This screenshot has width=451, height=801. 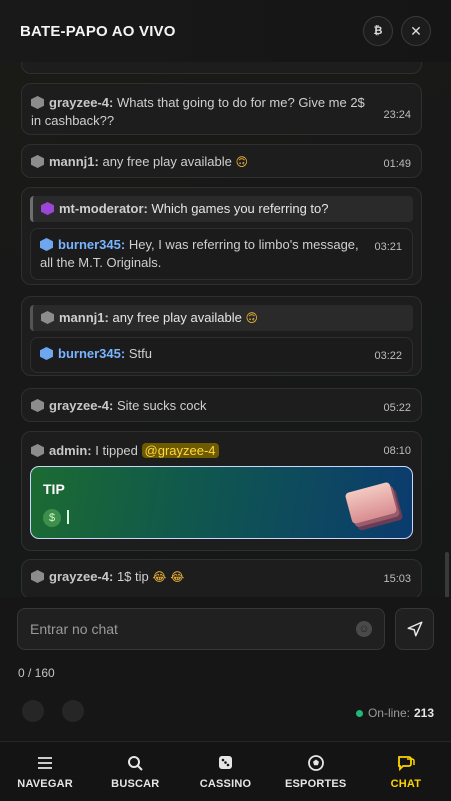 I want to click on message-text: any free play available, so click(x=167, y=161).